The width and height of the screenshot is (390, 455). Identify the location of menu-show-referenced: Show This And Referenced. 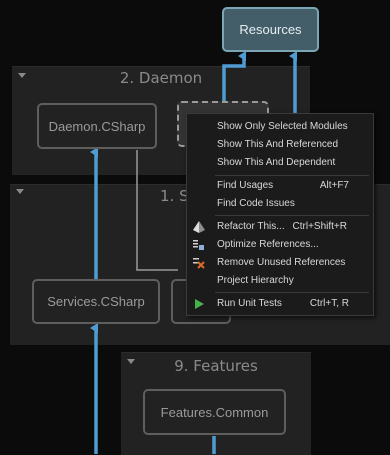
(280, 144).